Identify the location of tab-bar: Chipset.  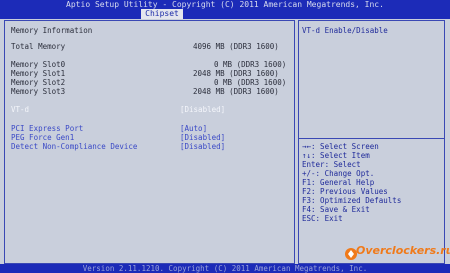
(225, 14).